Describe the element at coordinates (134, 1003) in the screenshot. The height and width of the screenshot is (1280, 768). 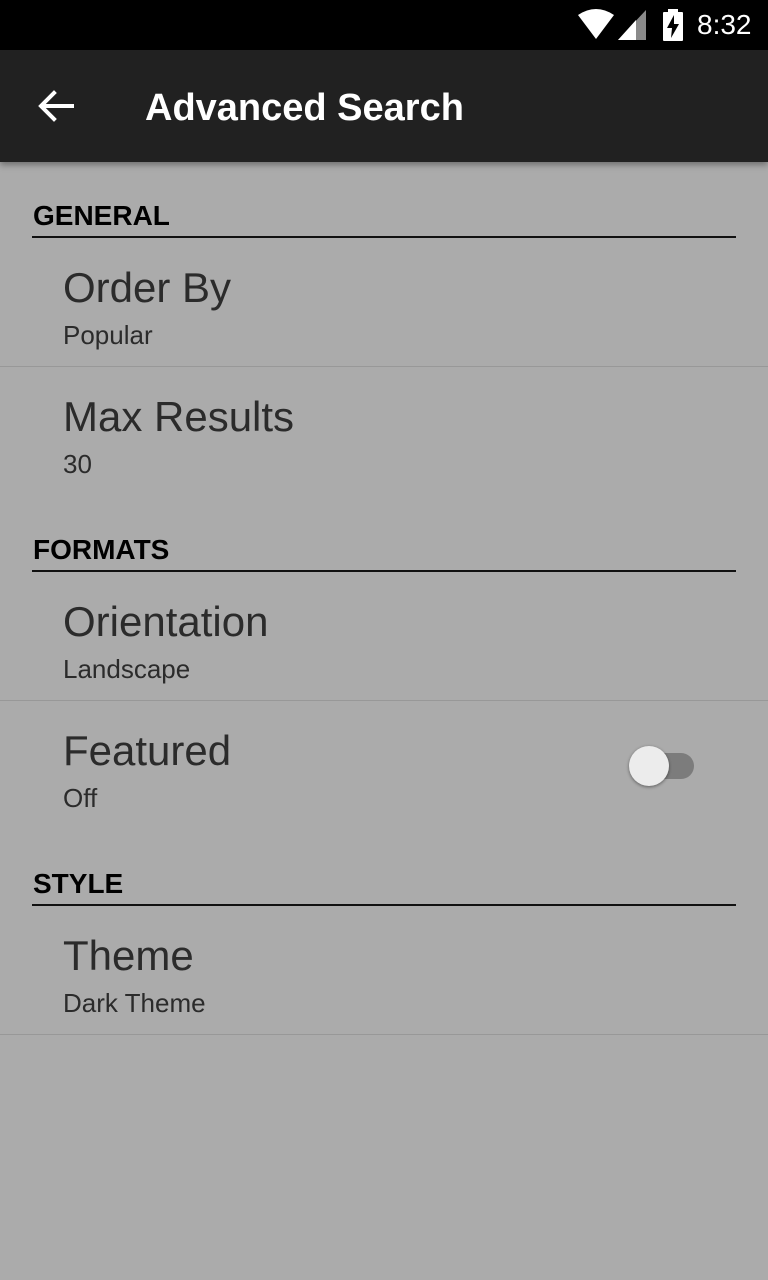
I see `pref-summary: Dark Theme` at that location.